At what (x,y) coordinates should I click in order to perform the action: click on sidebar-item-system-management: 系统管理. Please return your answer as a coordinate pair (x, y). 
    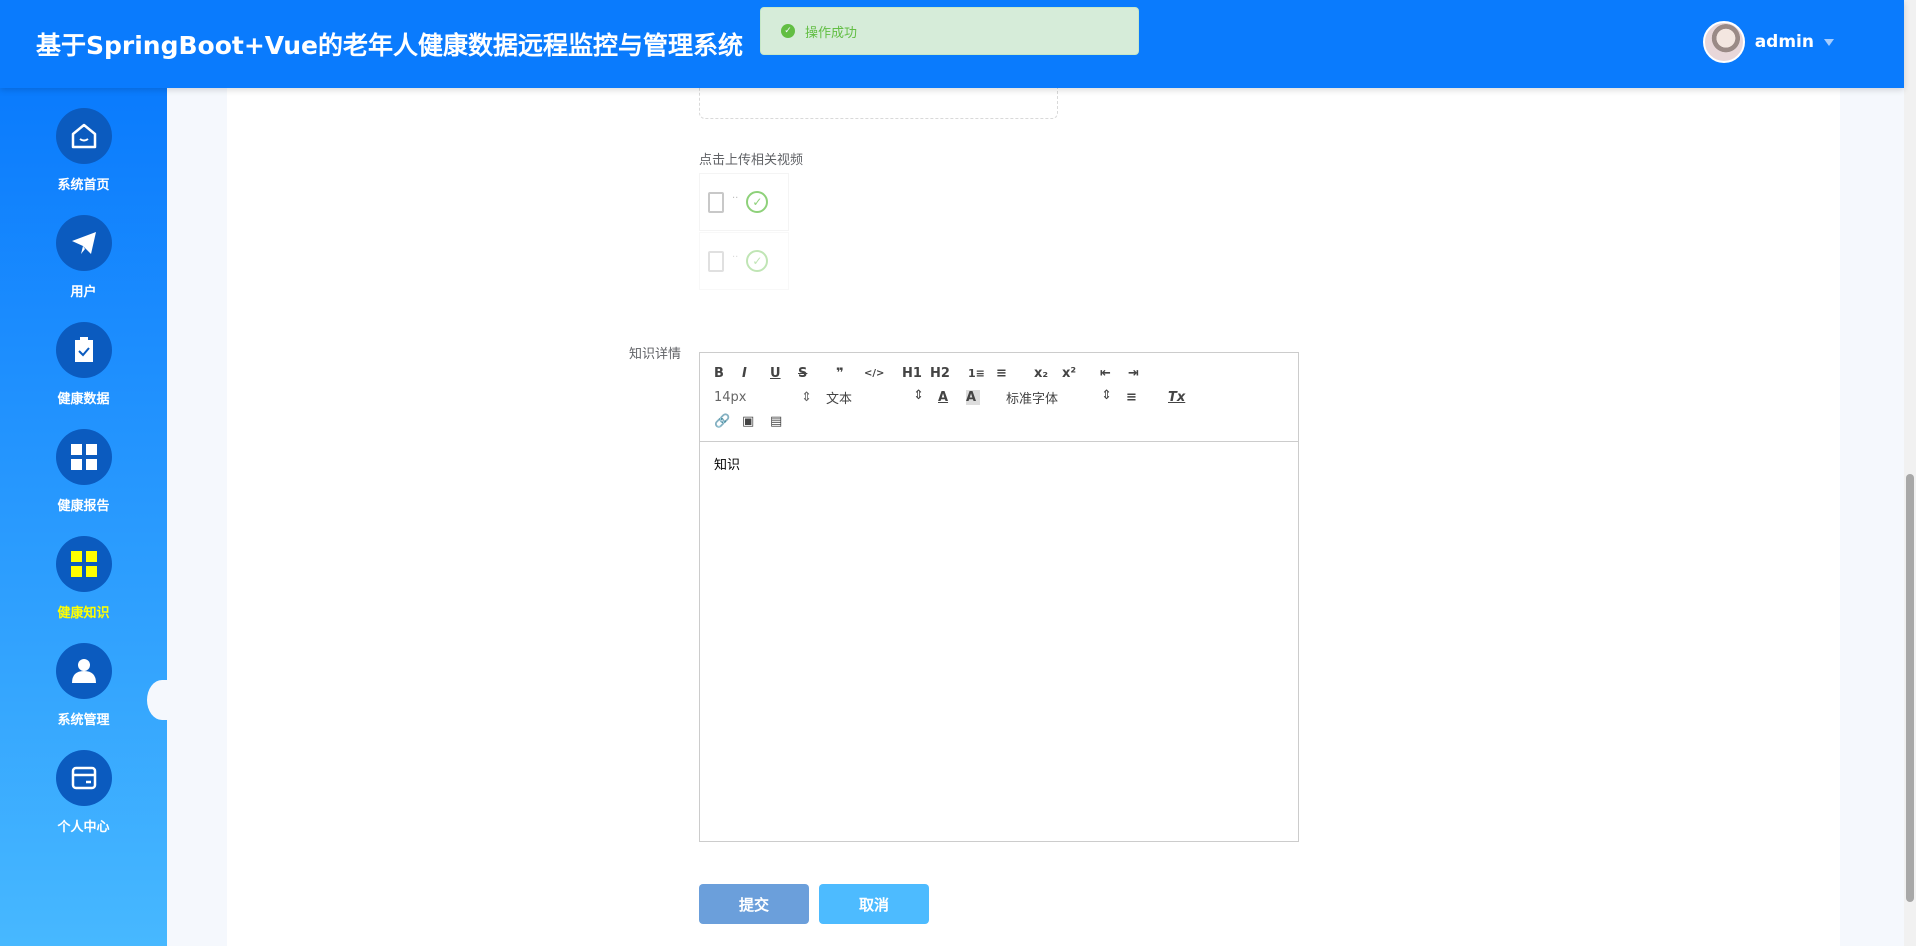
    Looking at the image, I should click on (83, 685).